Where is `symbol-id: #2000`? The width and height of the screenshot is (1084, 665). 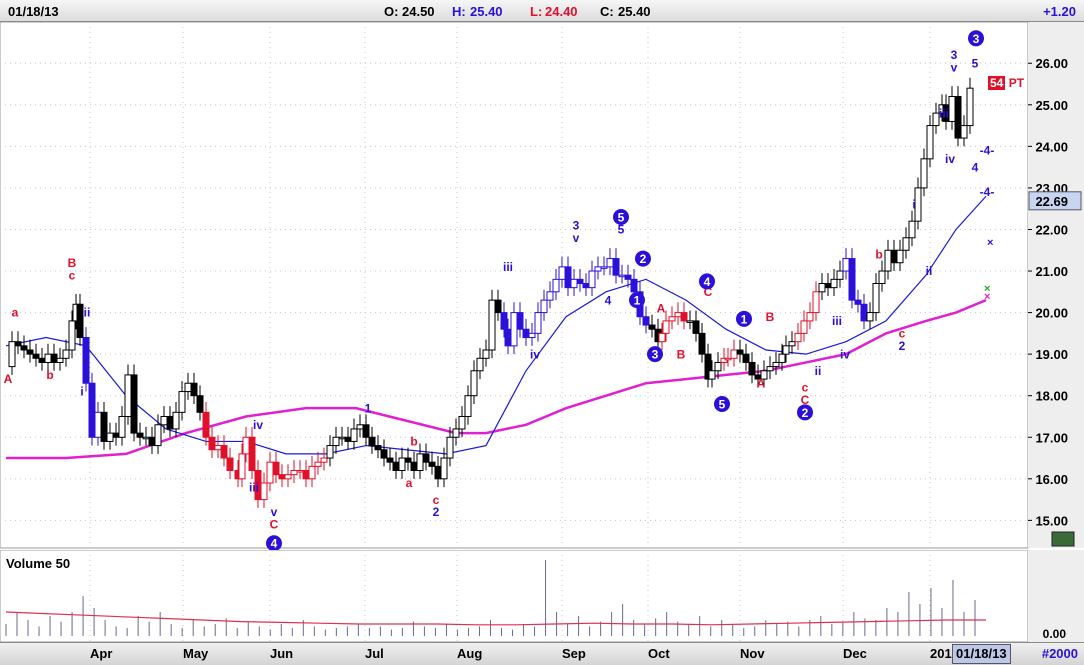
symbol-id: #2000 is located at coordinates (1059, 653).